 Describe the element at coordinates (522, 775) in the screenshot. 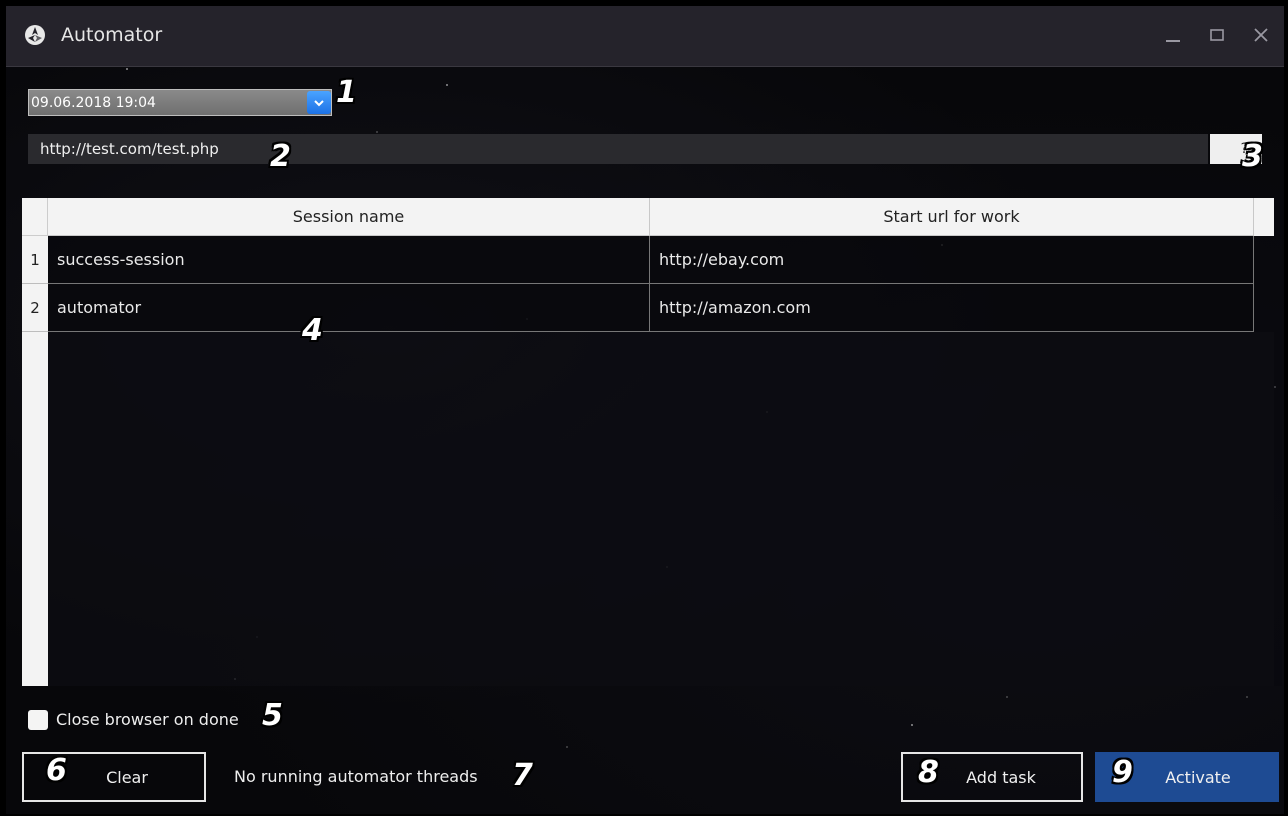

I see `annotation-badge-7: 7` at that location.